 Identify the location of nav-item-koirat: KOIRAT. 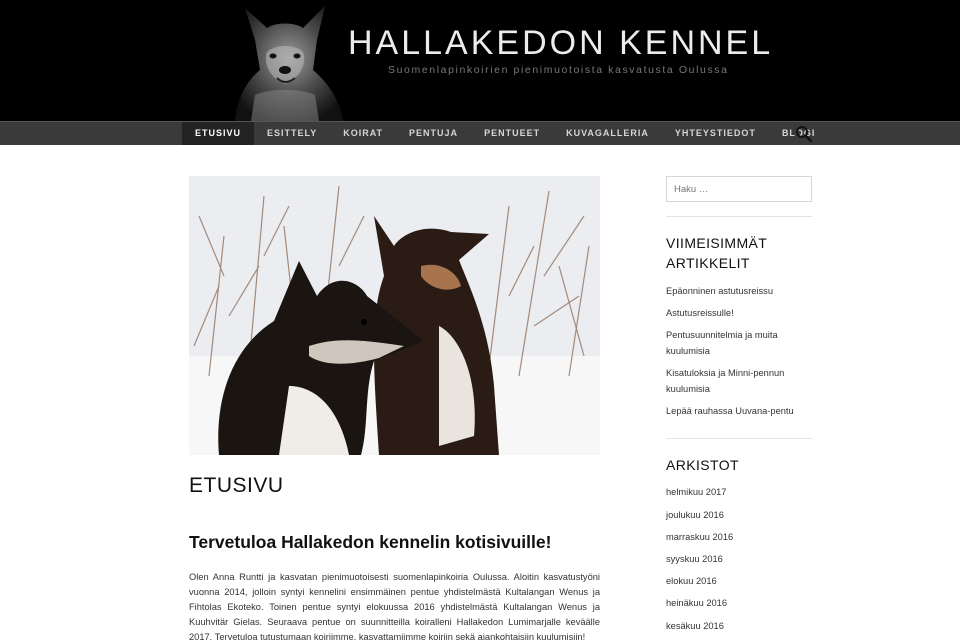
(363, 133).